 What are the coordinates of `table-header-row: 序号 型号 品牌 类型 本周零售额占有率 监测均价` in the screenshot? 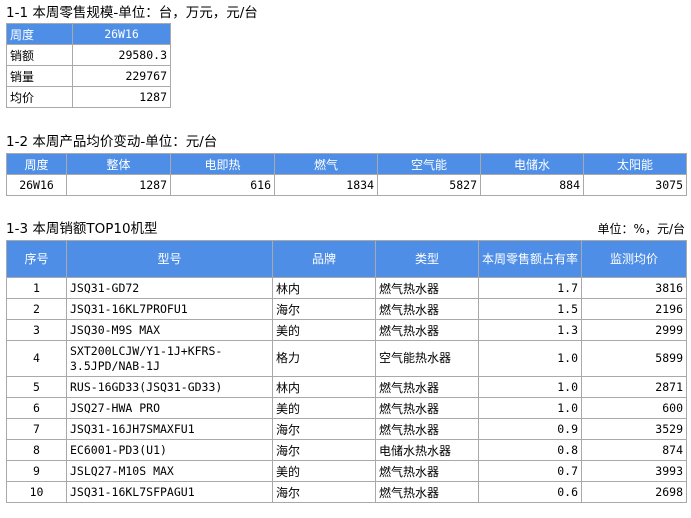 It's located at (346, 259).